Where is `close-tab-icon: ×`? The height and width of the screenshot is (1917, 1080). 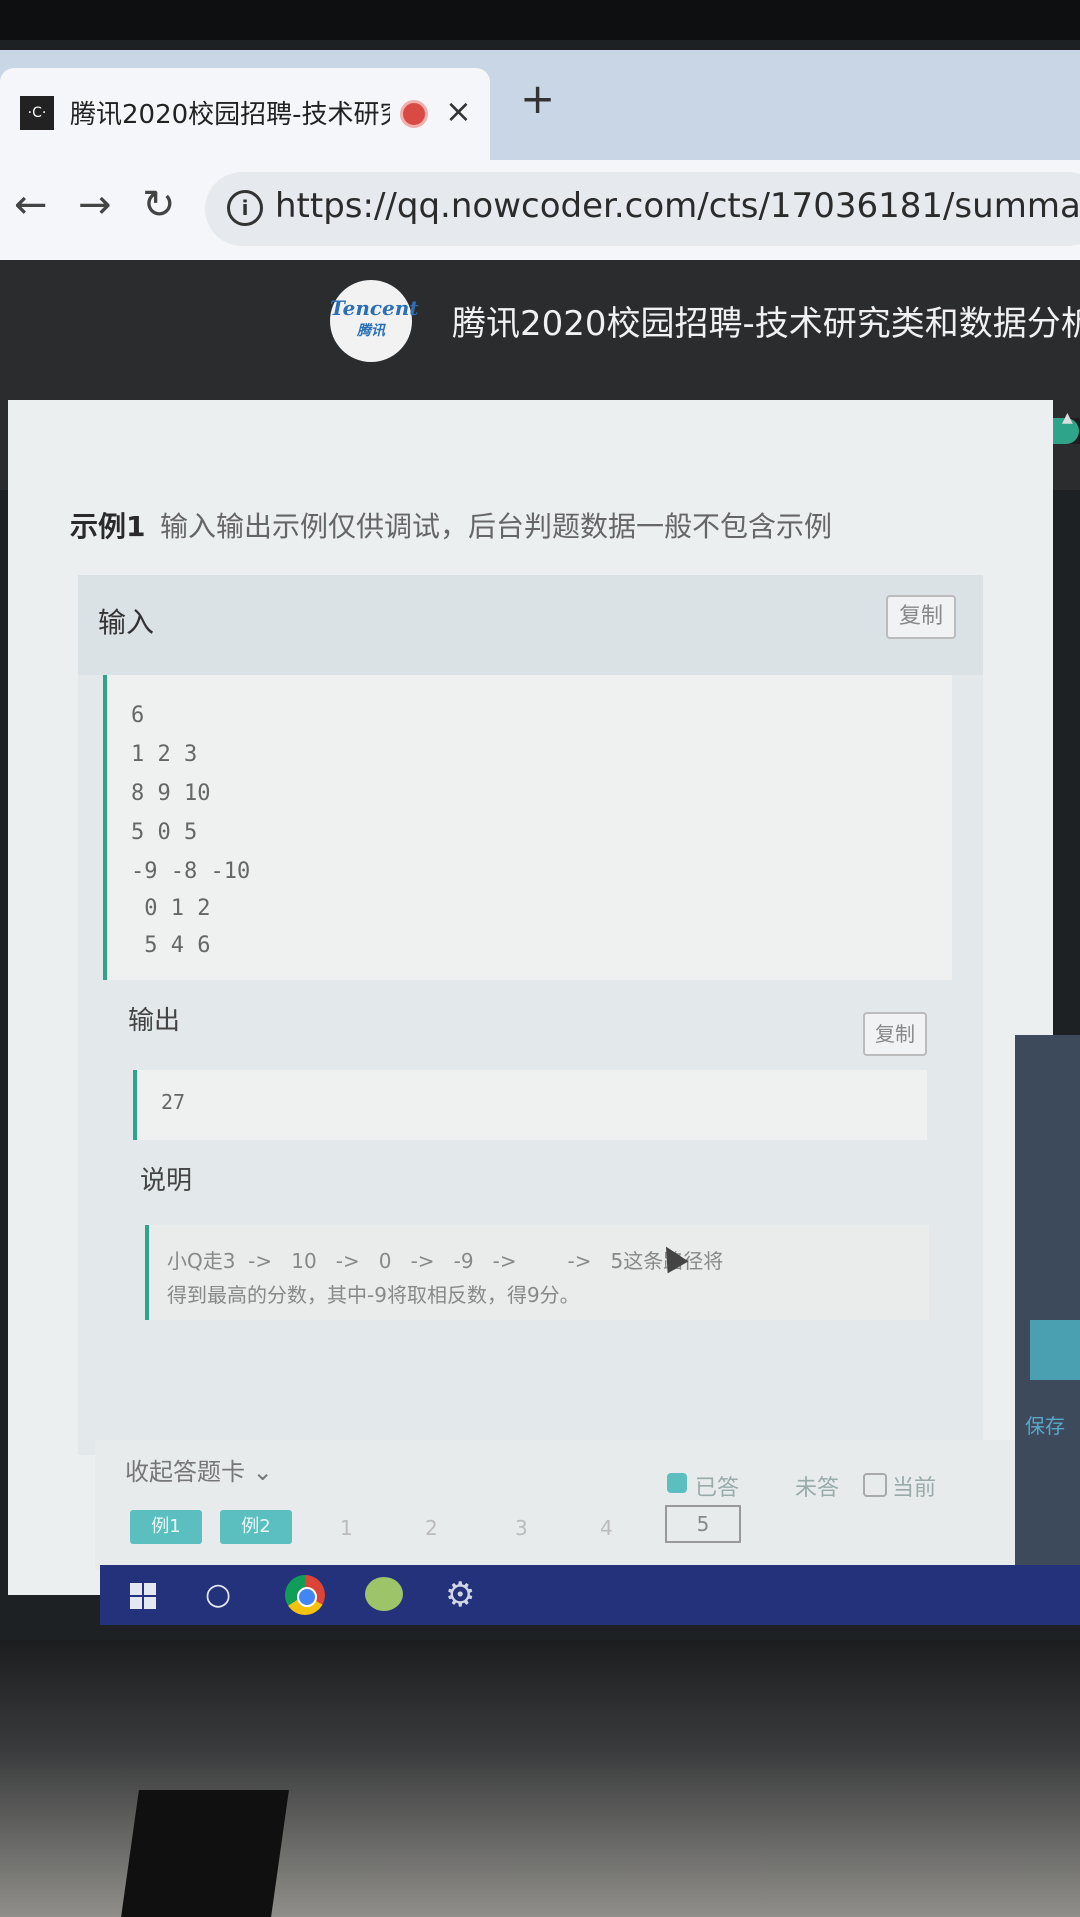
close-tab-icon: × is located at coordinates (458, 111).